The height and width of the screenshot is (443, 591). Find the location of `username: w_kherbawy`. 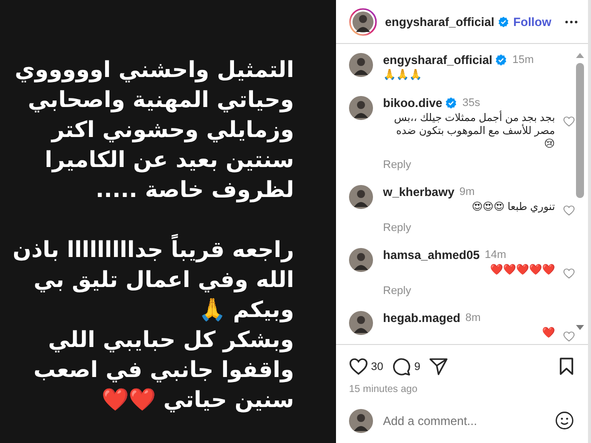

username: w_kherbawy is located at coordinates (418, 192).